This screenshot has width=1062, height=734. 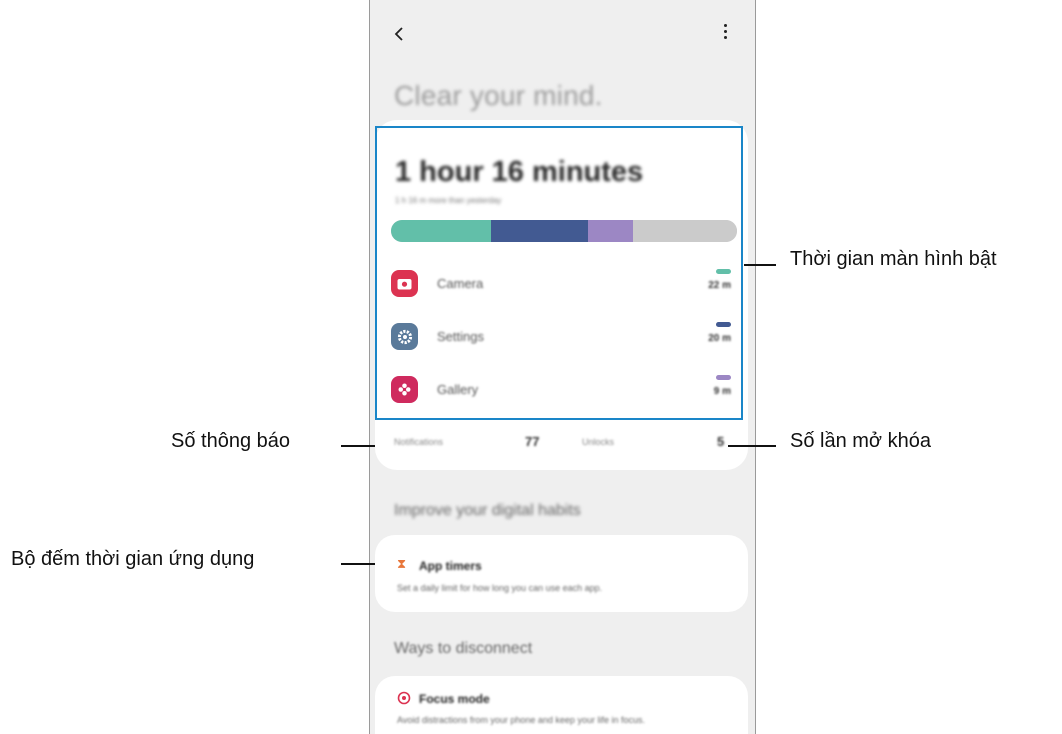 I want to click on annotation-line-app-timers, so click(x=358, y=564).